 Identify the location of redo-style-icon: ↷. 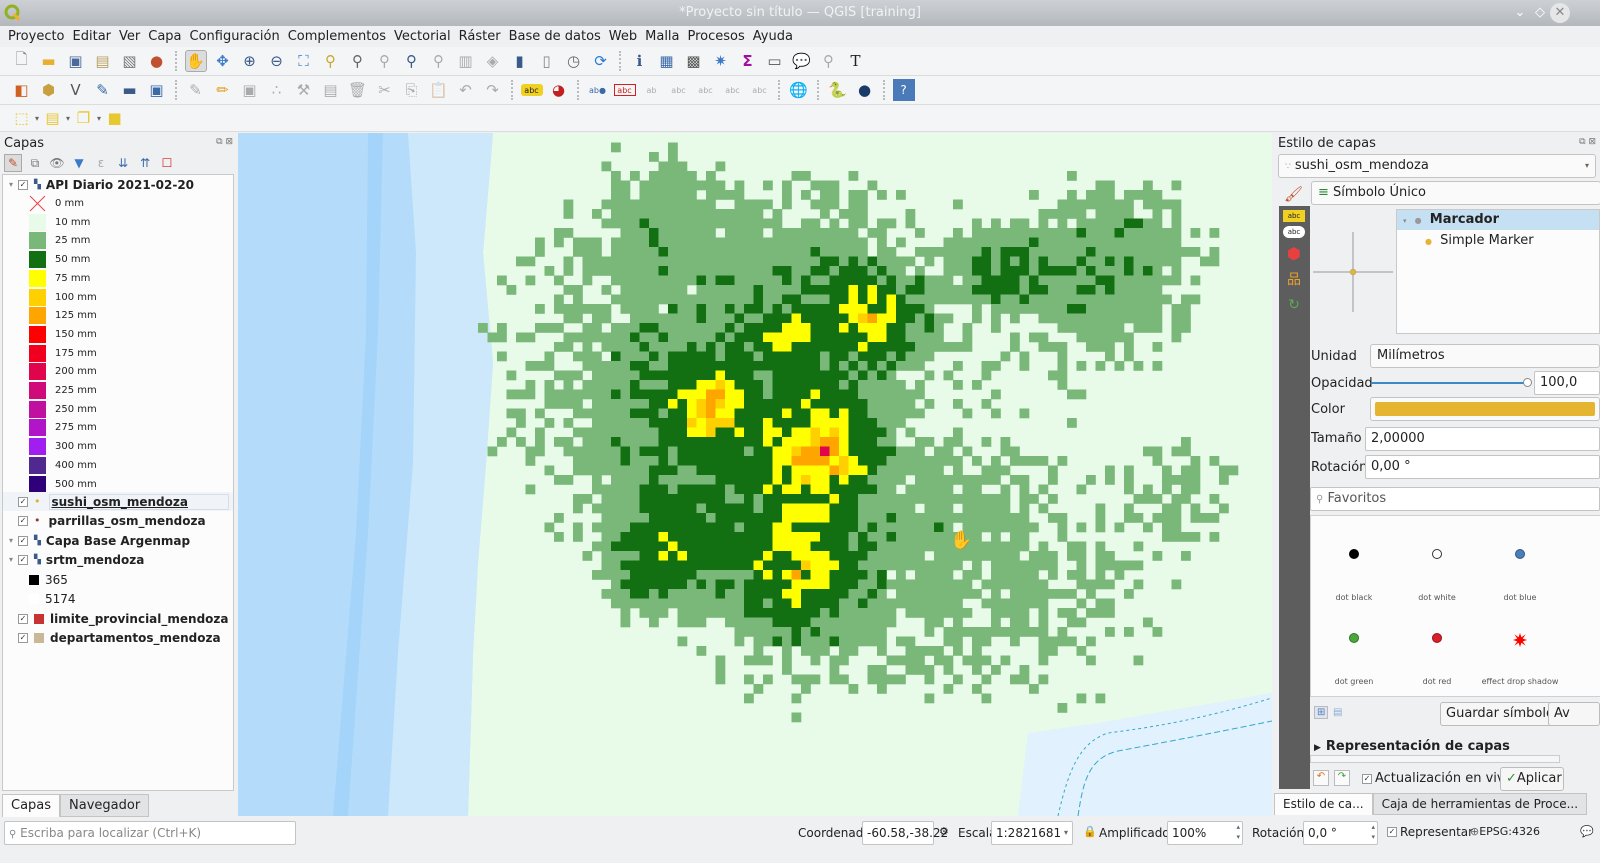
(1342, 778).